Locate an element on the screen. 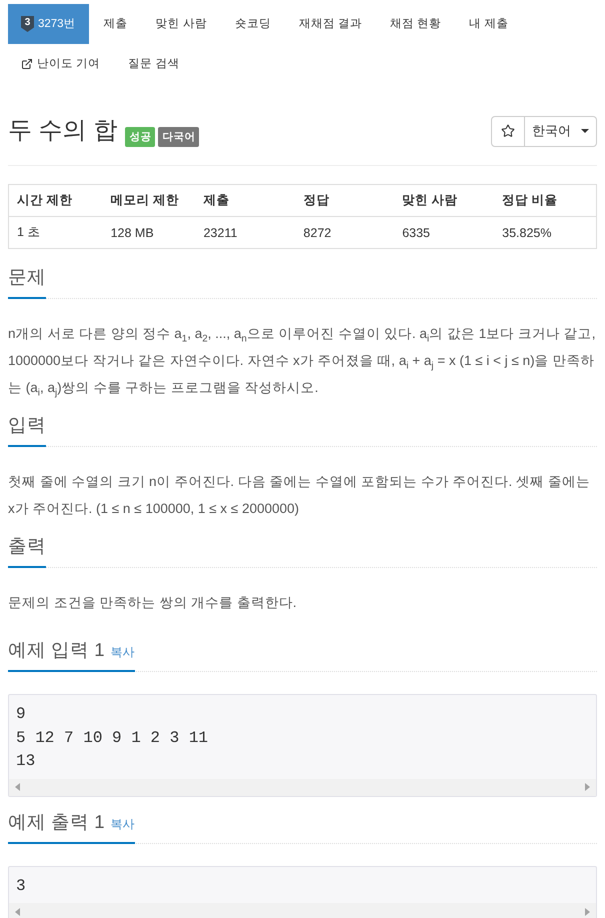  section-heading: 출력 is located at coordinates (27, 546).